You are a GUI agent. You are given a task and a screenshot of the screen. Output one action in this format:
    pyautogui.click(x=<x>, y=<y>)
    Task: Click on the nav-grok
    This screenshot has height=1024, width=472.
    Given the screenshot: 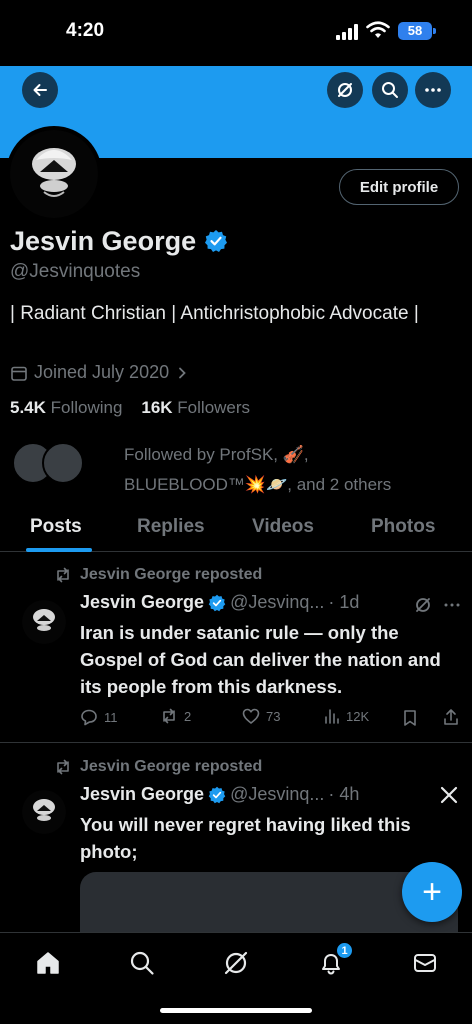 What is the action you would take?
    pyautogui.click(x=236, y=963)
    